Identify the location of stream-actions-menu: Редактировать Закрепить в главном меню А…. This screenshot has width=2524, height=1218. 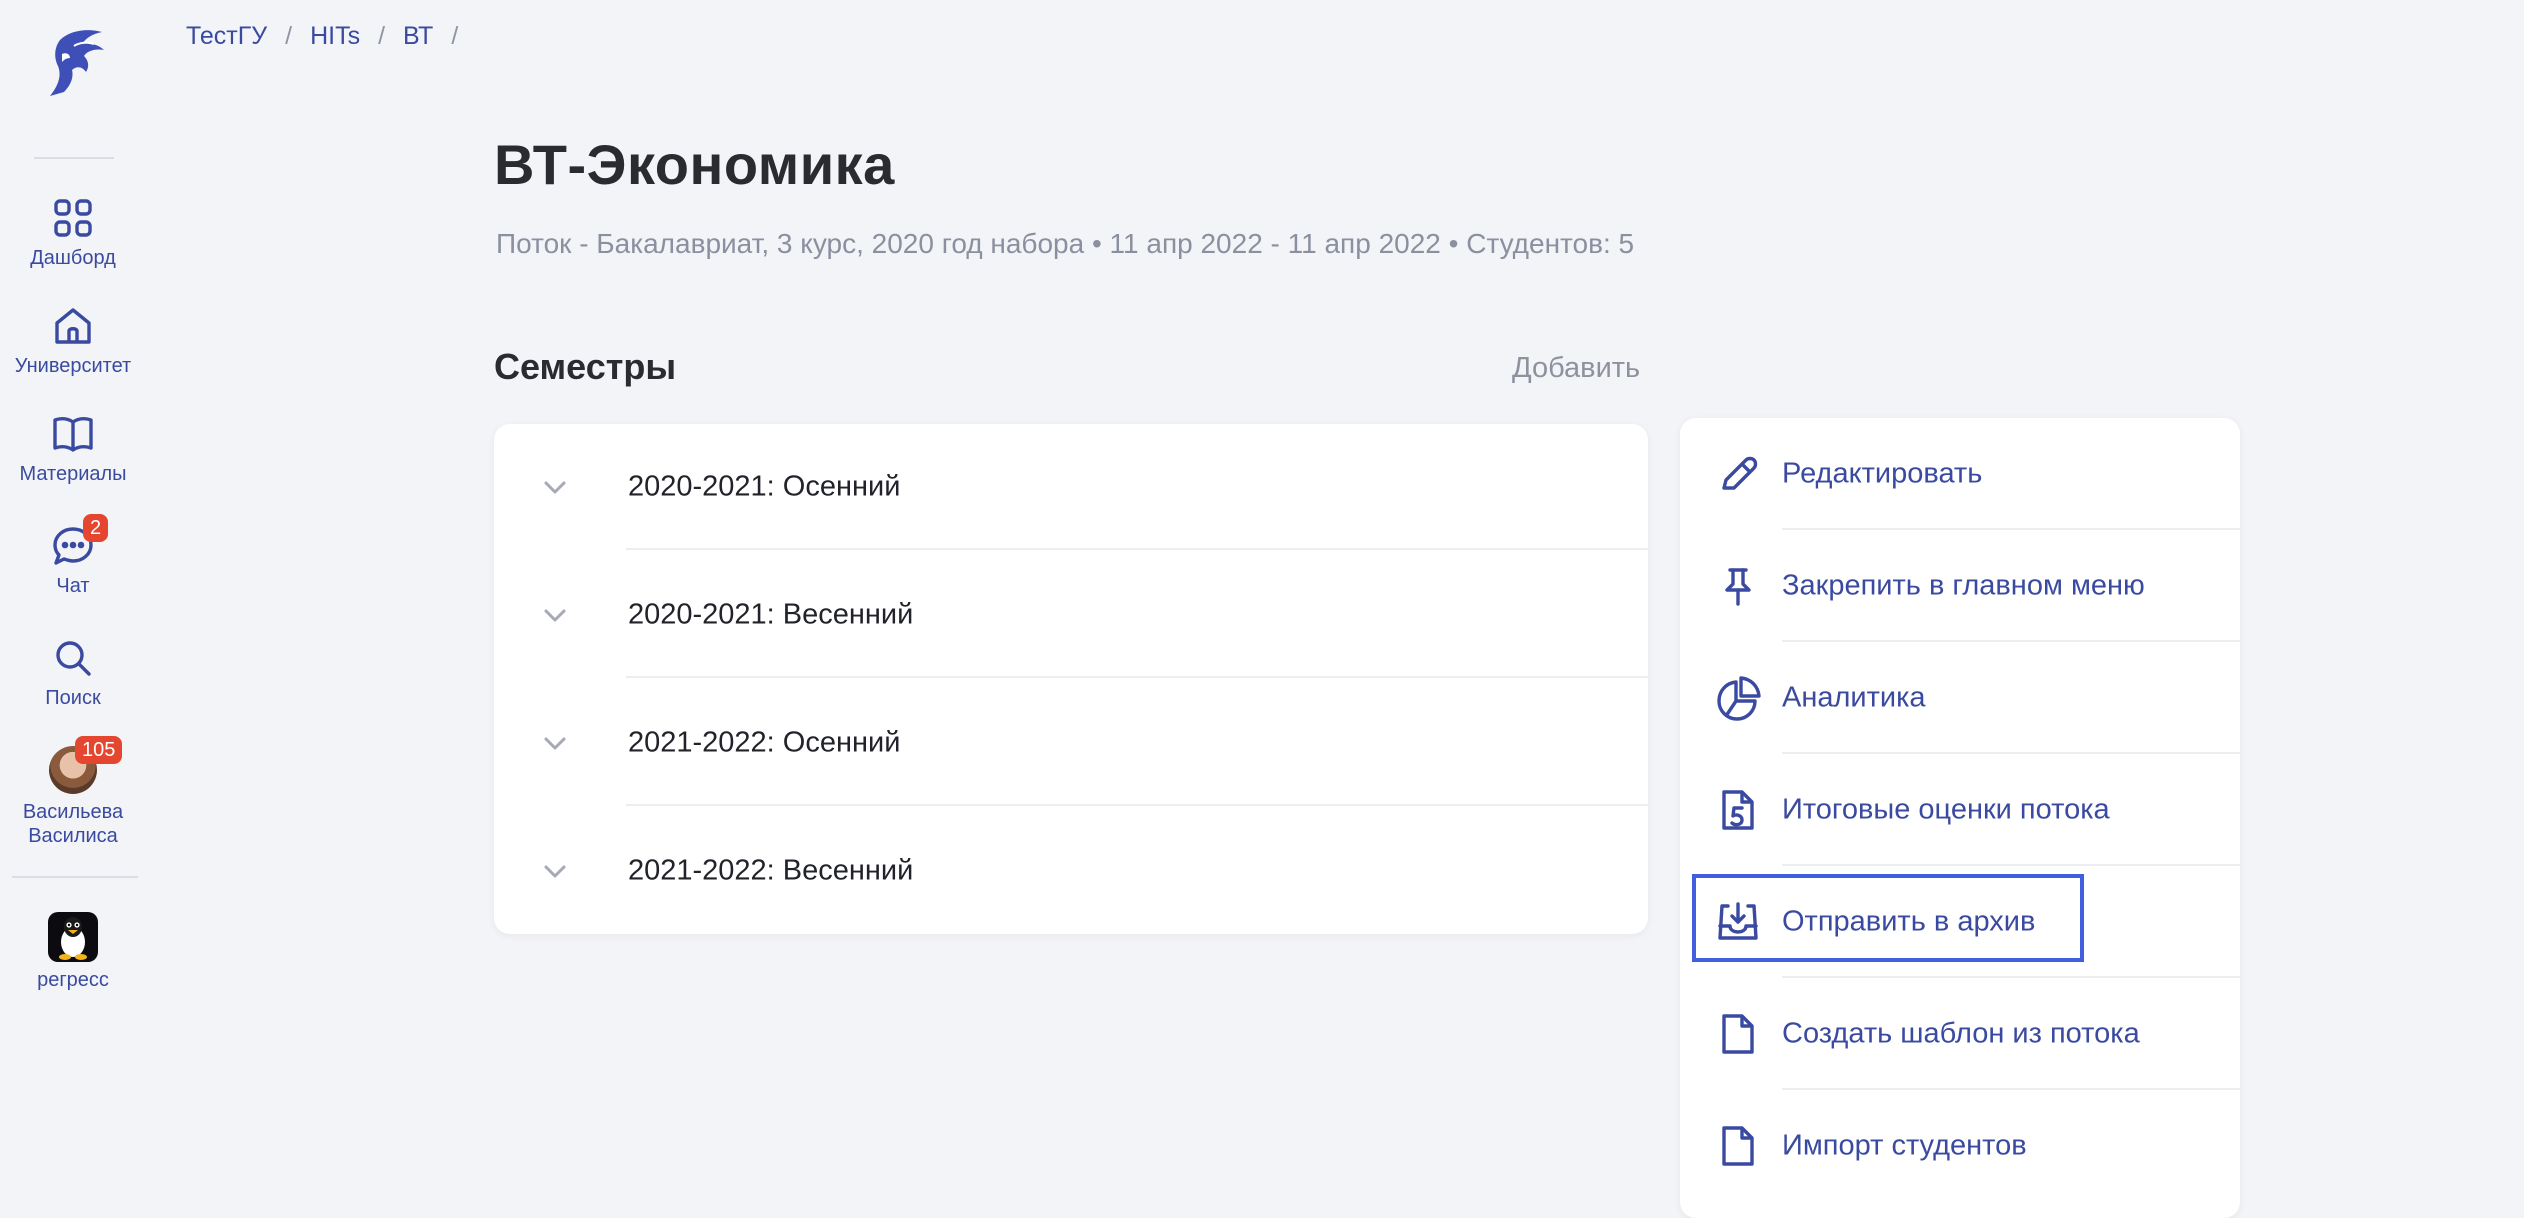
(1960, 818).